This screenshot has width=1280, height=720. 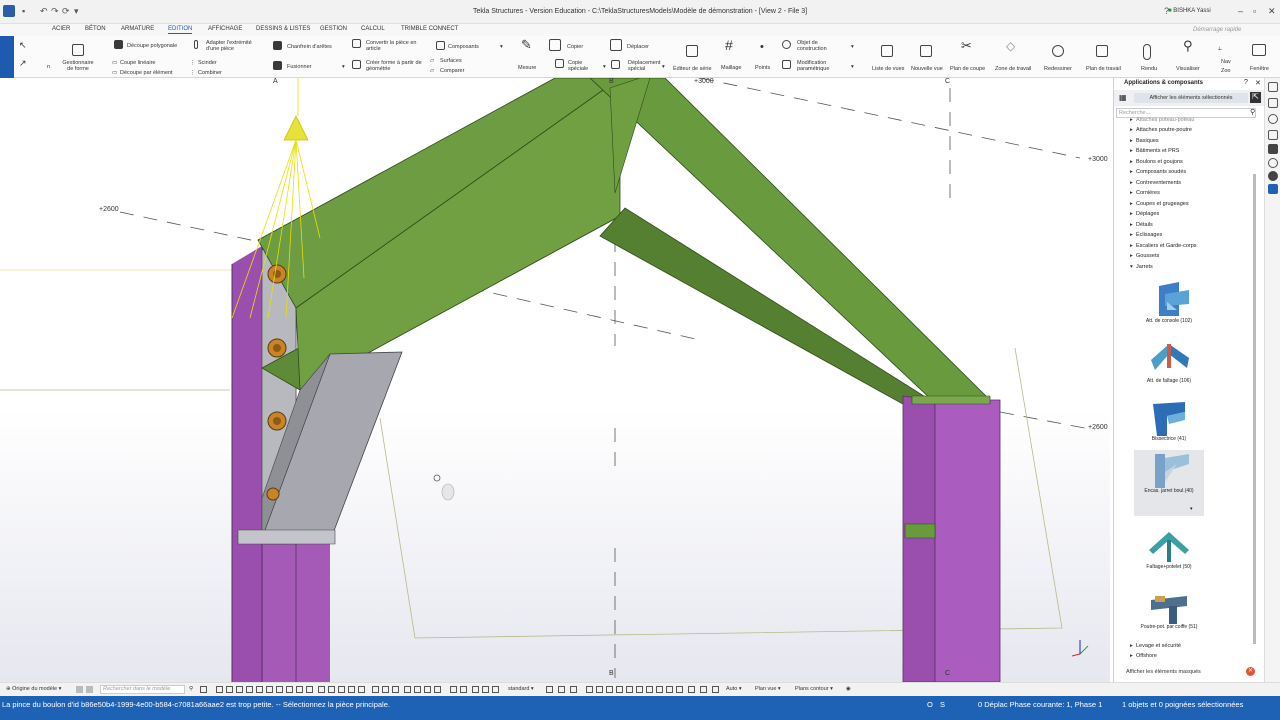 What do you see at coordinates (852, 47) in the screenshot?
I see `construction-object-dropdown-icon: ▾` at bounding box center [852, 47].